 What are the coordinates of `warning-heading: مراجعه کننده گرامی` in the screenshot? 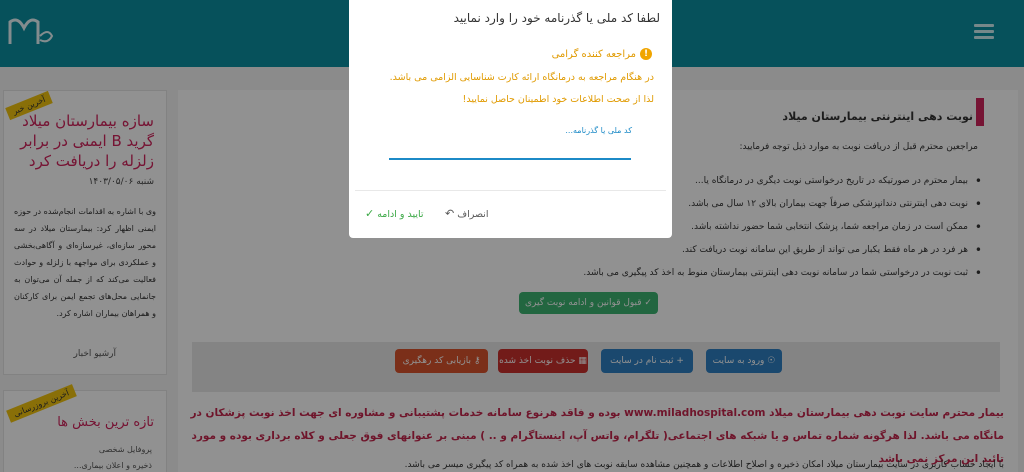 It's located at (593, 54).